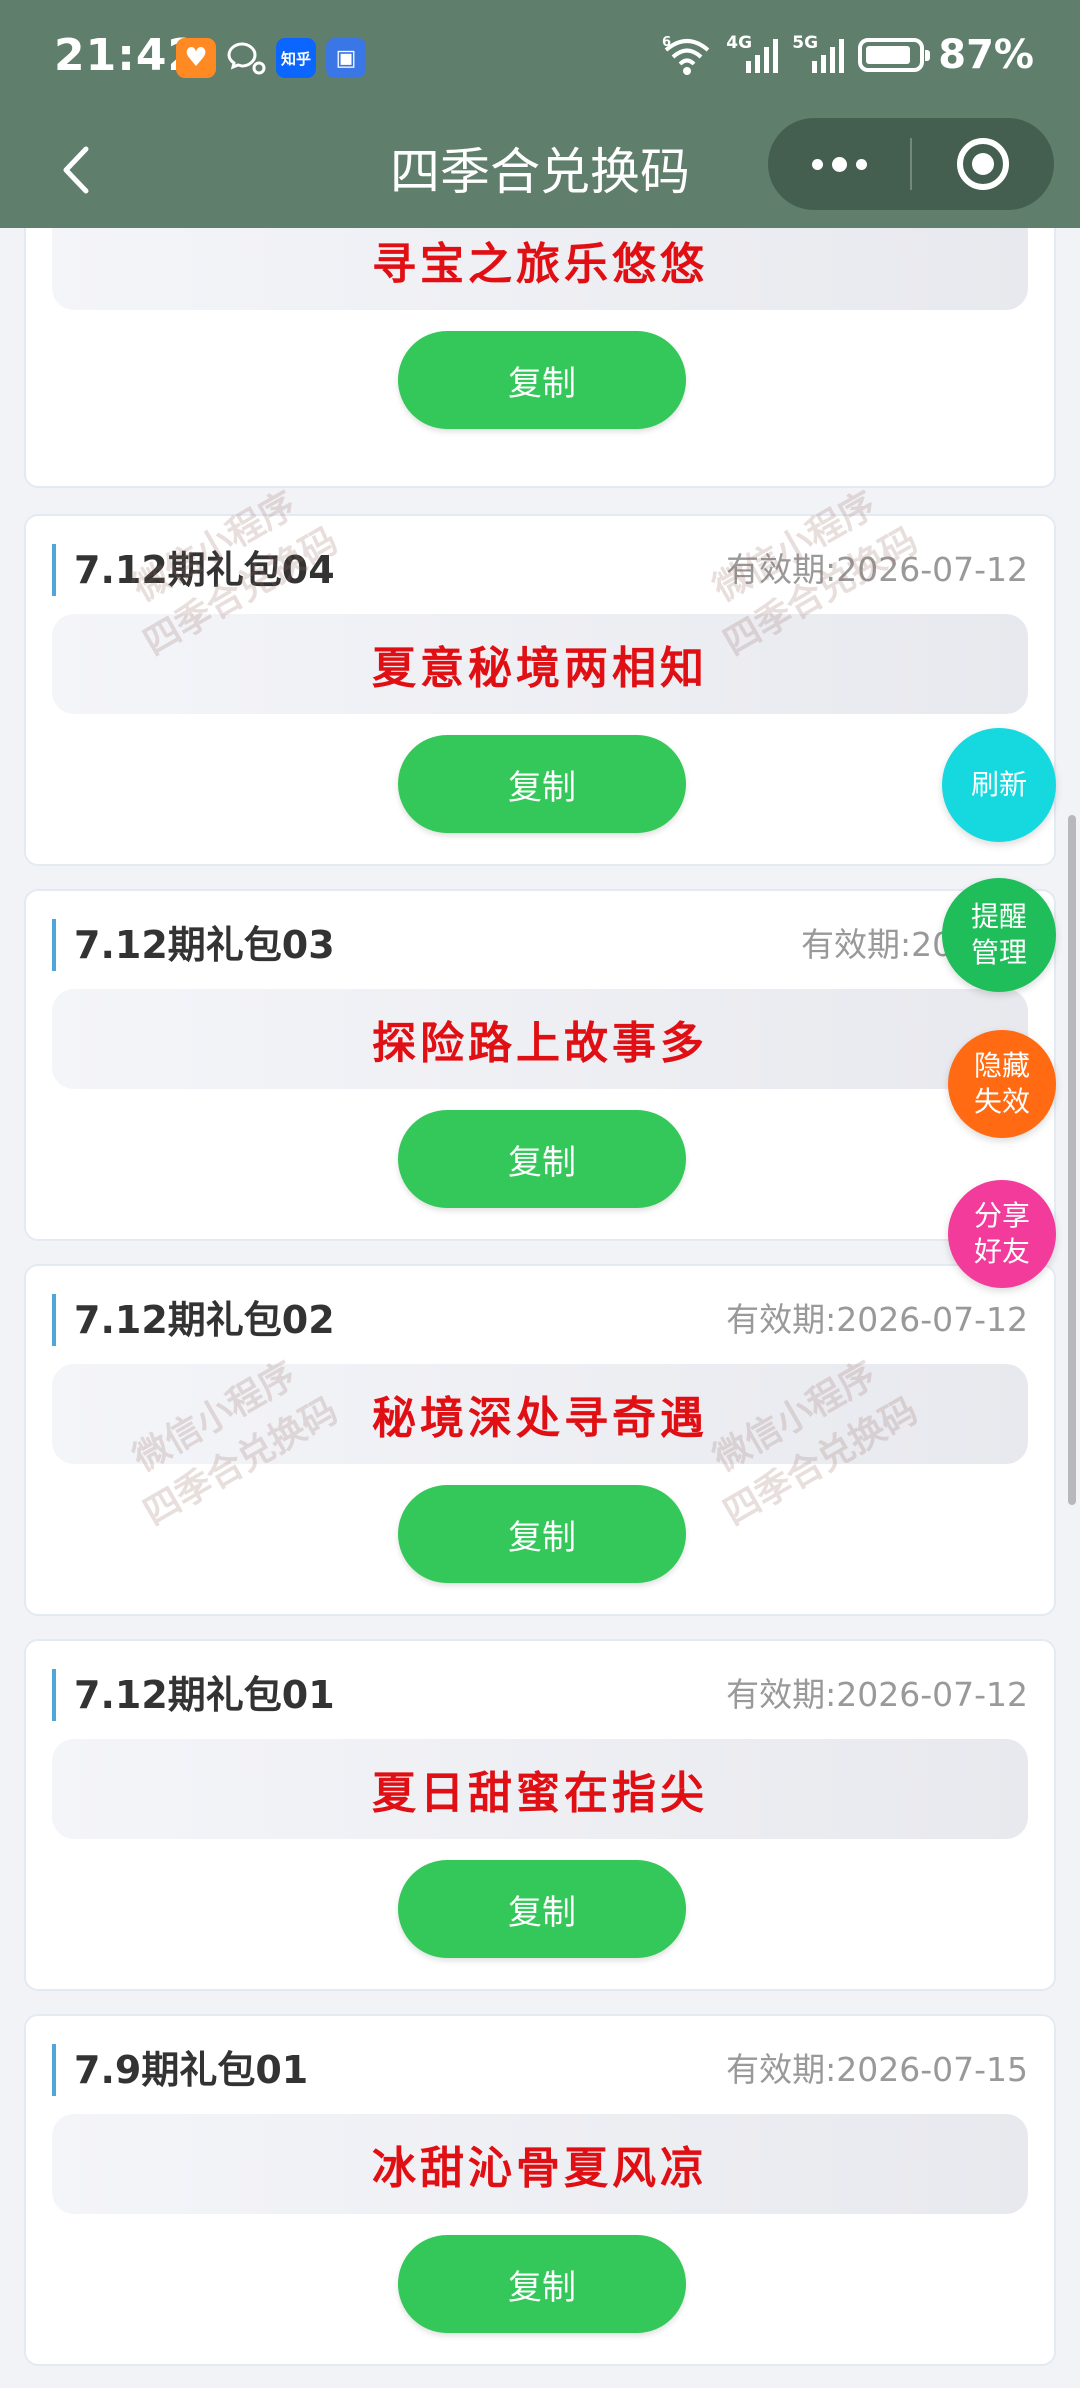 This screenshot has height=2388, width=1080. I want to click on card-header: 7.12期礼包04 有效期:2026-07-12, so click(540, 570).